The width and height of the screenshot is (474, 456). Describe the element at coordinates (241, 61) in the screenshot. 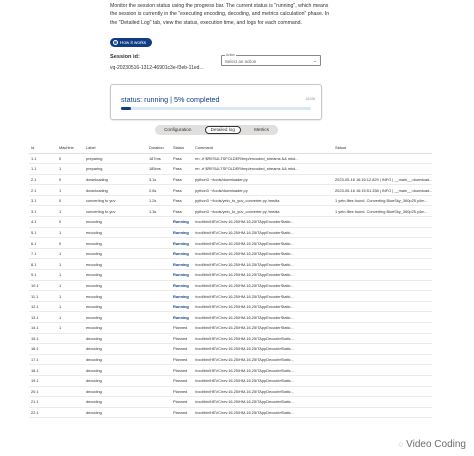

I see `action-placeholder: Select an action` at that location.